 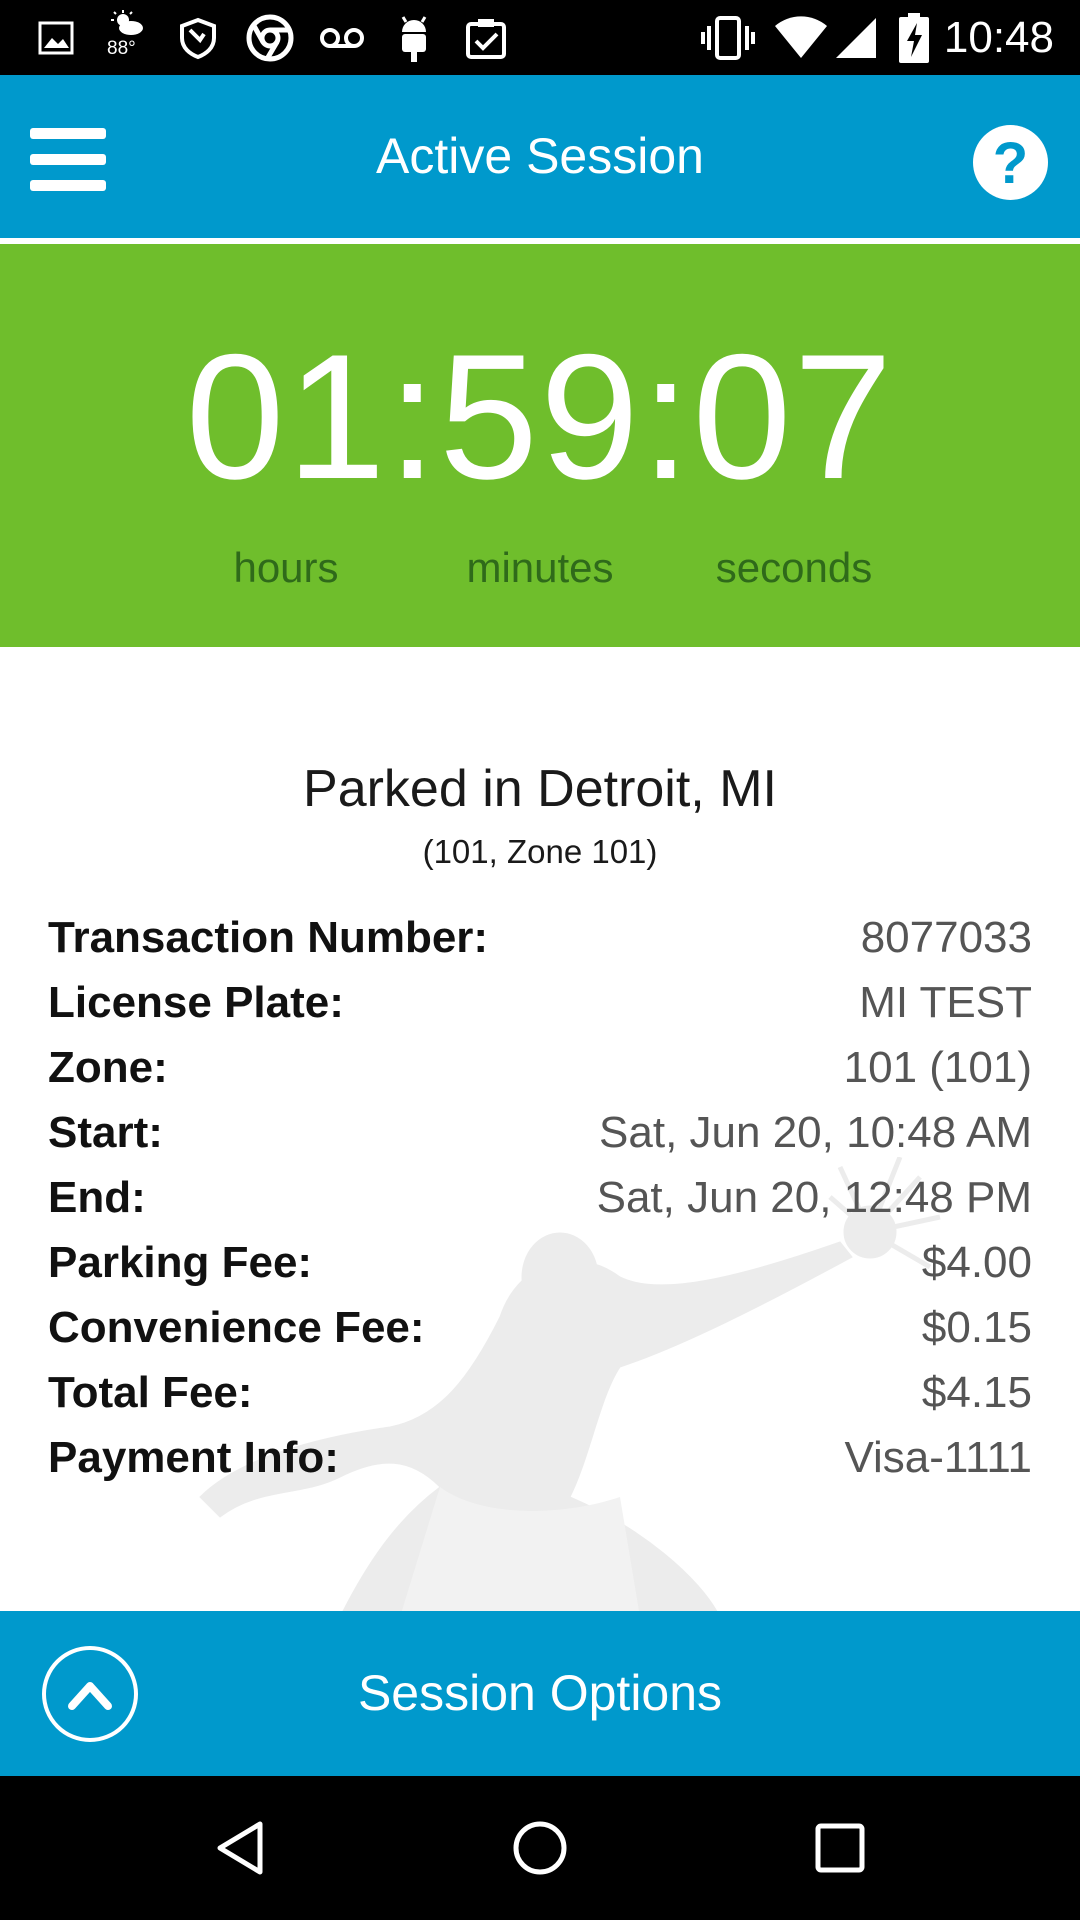 I want to click on help-button: ?, so click(x=1010, y=162).